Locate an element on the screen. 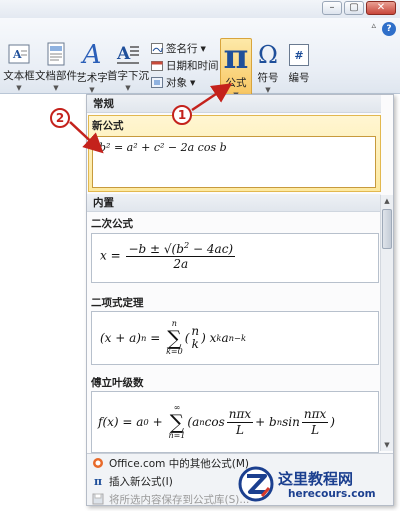 The height and width of the screenshot is (511, 400). symbol-button: Ω 符号 ▼ is located at coordinates (268, 67).